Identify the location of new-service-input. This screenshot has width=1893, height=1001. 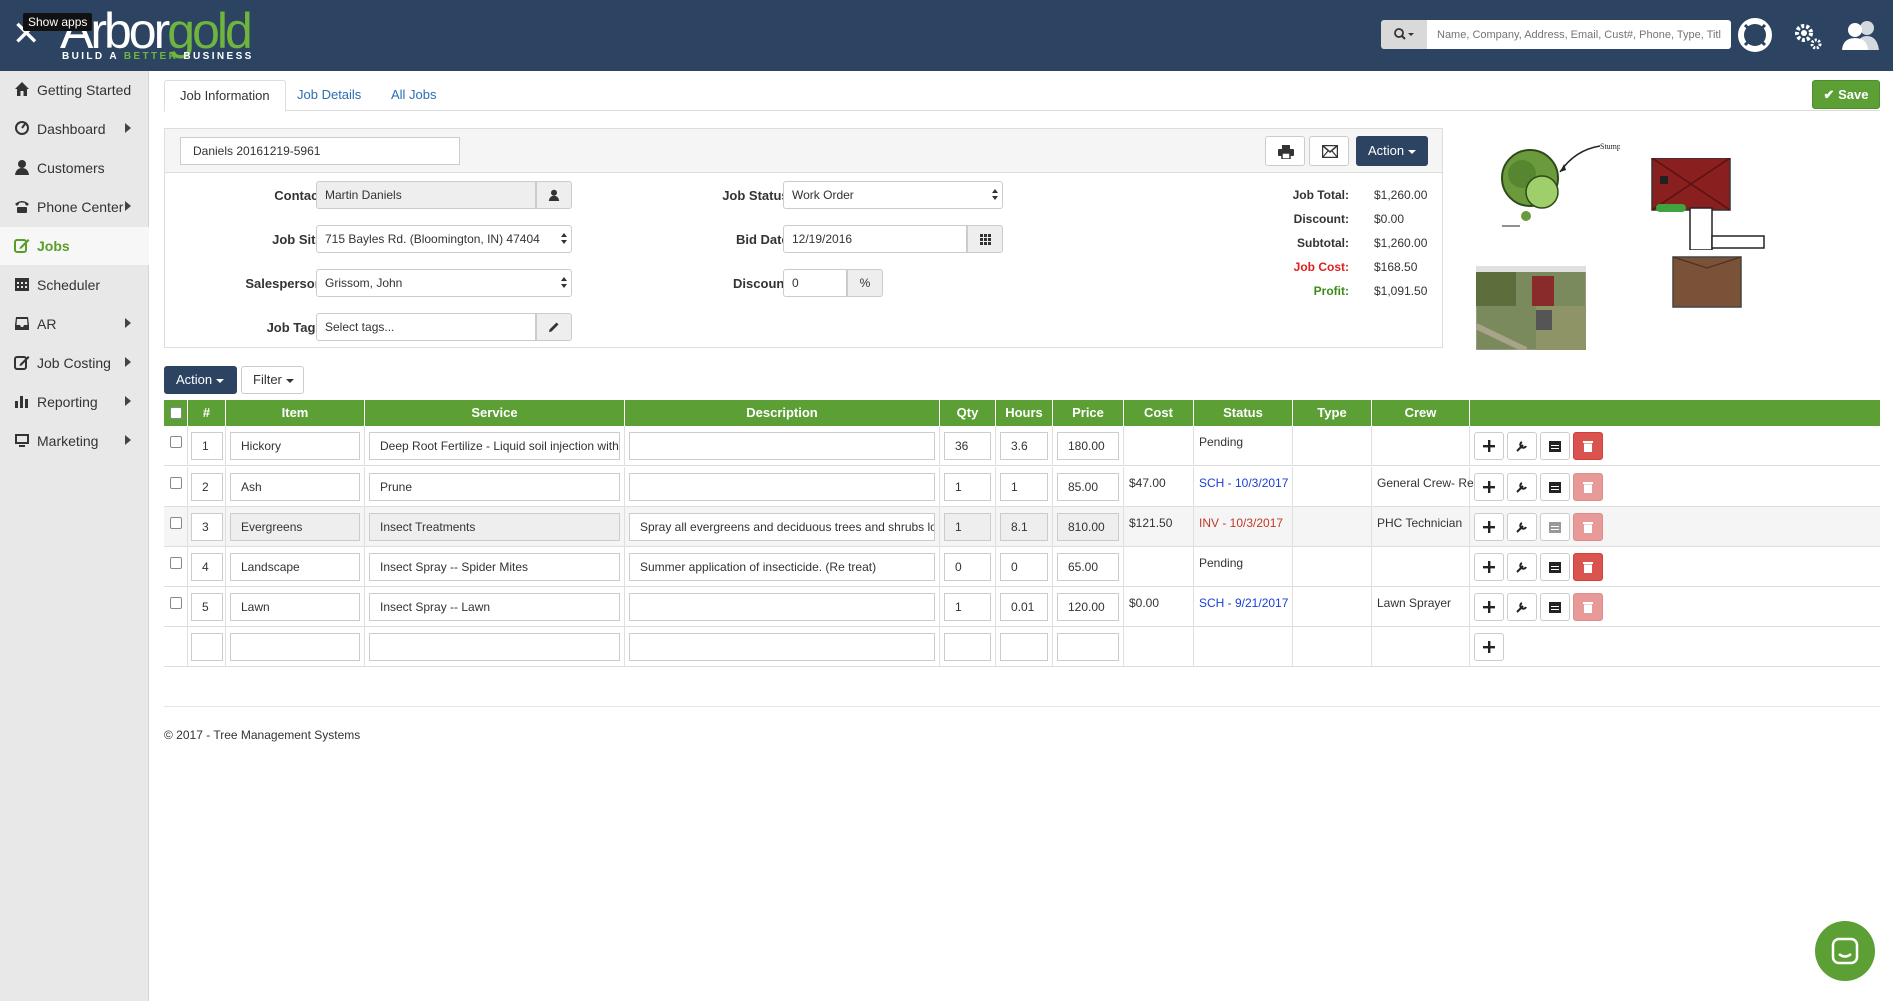
(494, 647).